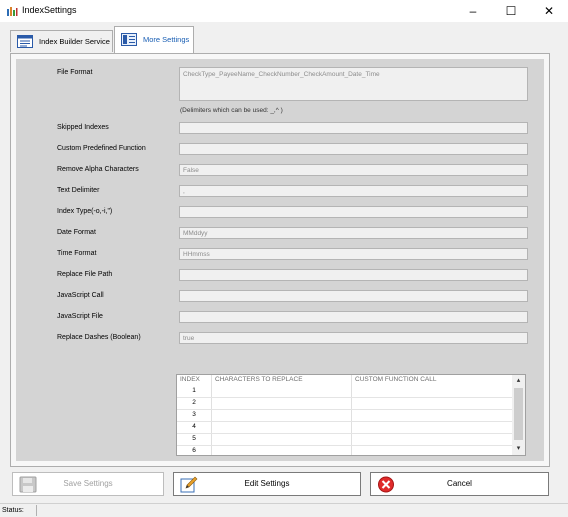 The image size is (568, 517). I want to click on tab-more-settings: More Settings, so click(154, 40).